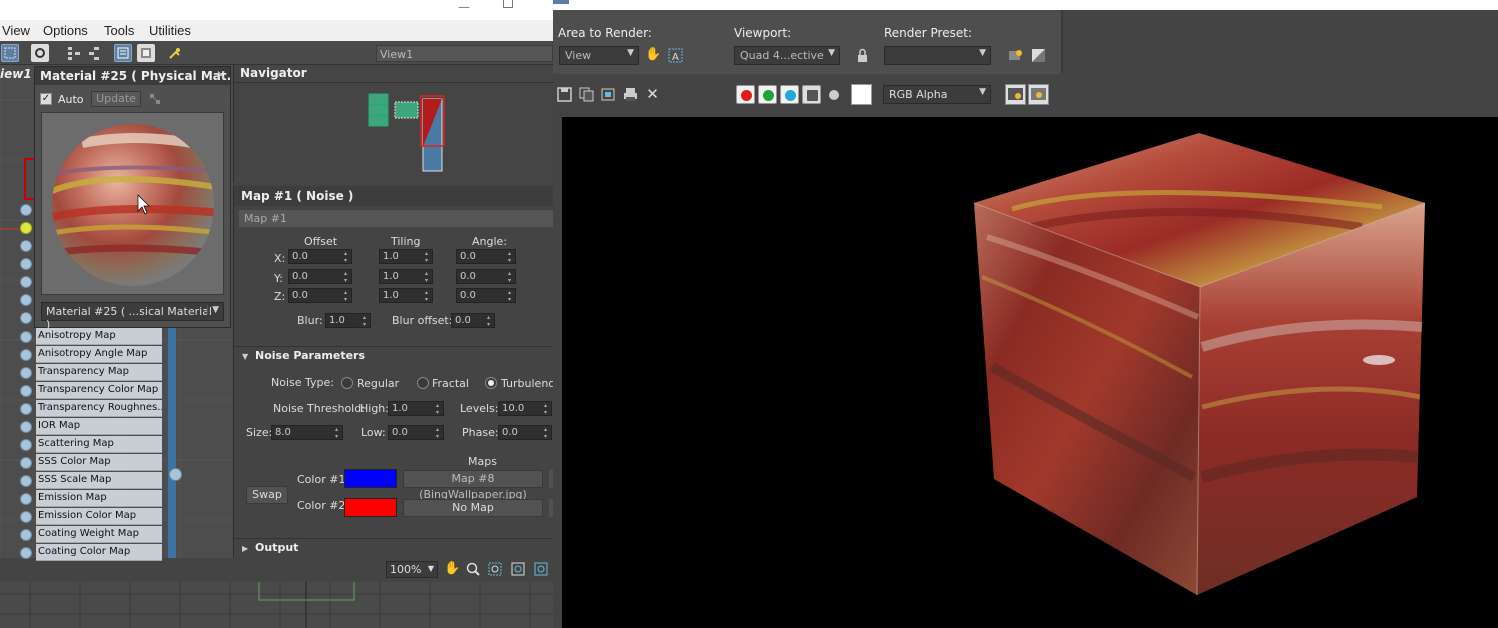 Image resolution: width=1498 pixels, height=628 pixels. What do you see at coordinates (99, 498) in the screenshot?
I see `map-slot-item: Emission Map` at bounding box center [99, 498].